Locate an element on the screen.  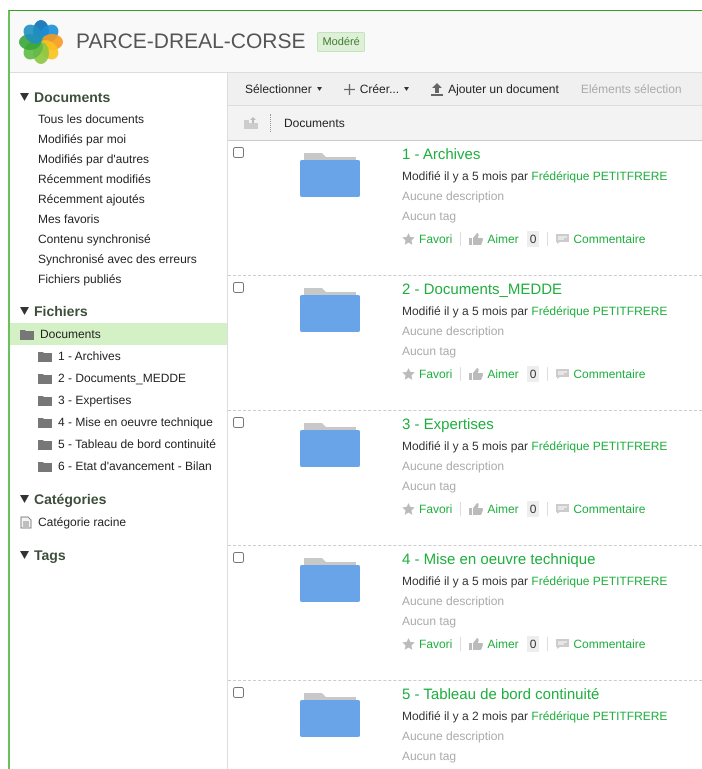
section-header: Documents is located at coordinates (60, 97).